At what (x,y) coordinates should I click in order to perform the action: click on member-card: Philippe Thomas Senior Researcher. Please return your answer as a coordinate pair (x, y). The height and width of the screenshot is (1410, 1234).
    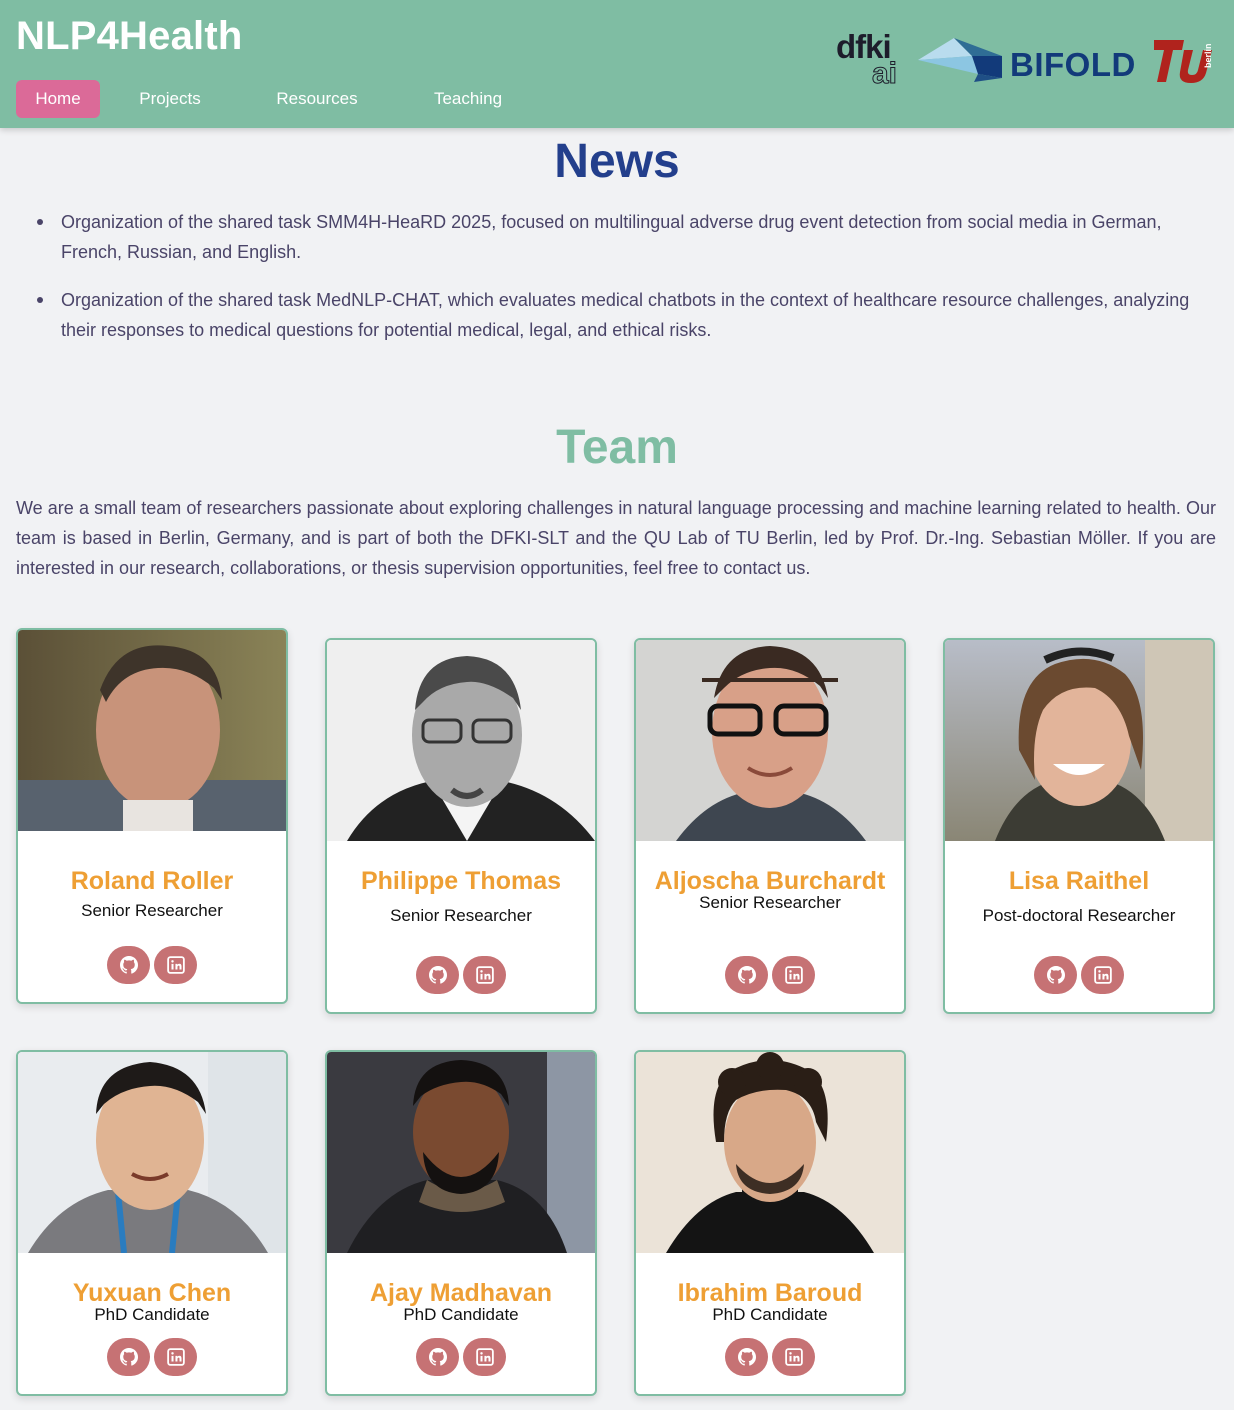
    Looking at the image, I should click on (461, 826).